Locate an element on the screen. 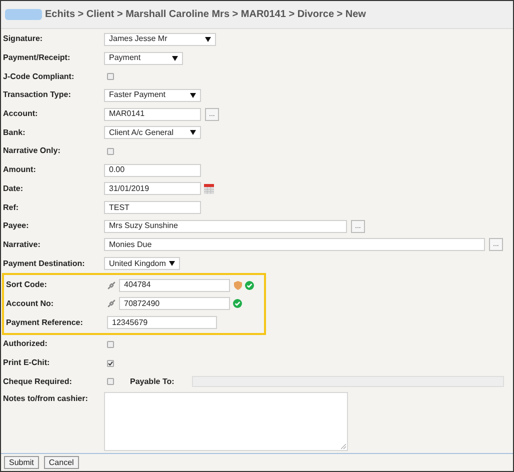  field-label: Account: is located at coordinates (21, 114).